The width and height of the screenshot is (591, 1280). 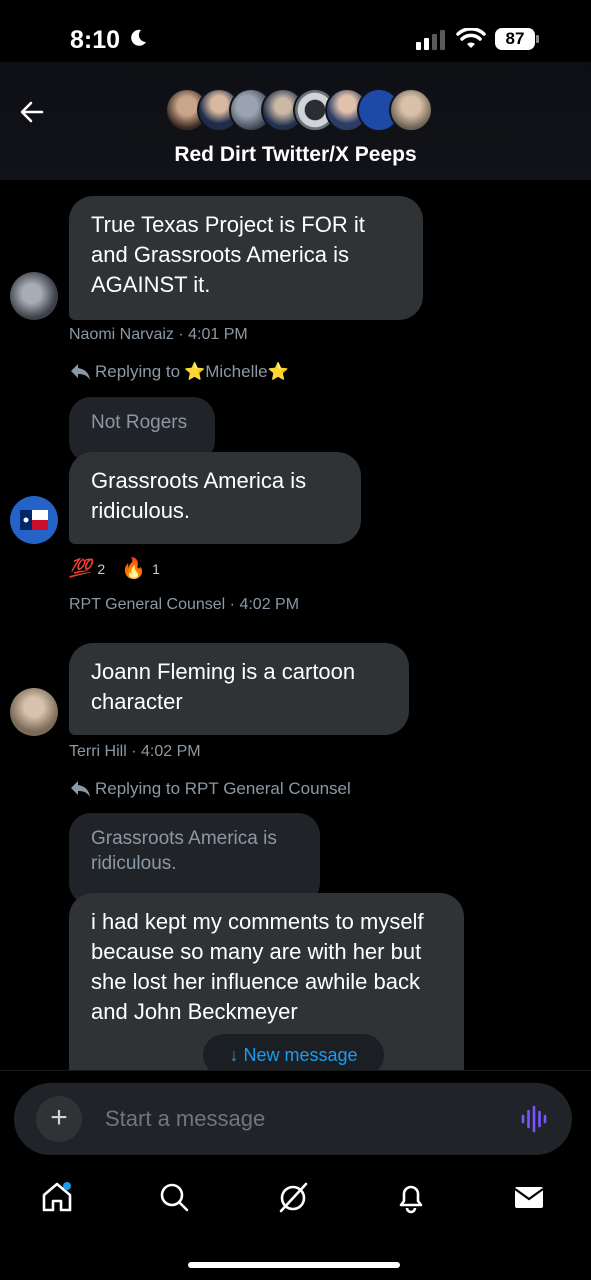 What do you see at coordinates (80, 568) in the screenshot?
I see `hundred-icon: 💯` at bounding box center [80, 568].